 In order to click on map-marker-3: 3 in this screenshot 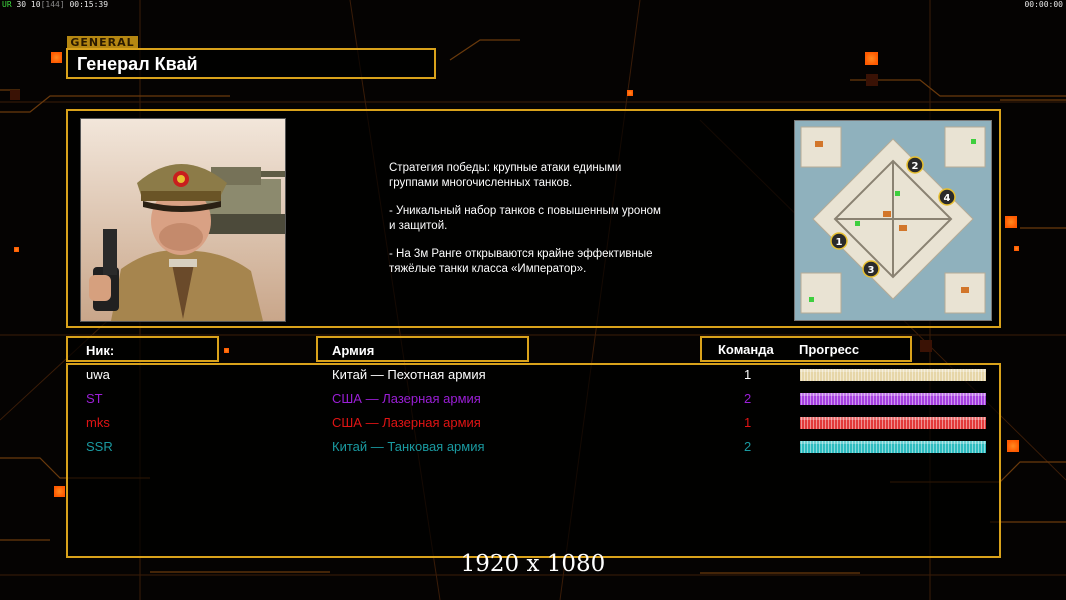, I will do `click(871, 270)`.